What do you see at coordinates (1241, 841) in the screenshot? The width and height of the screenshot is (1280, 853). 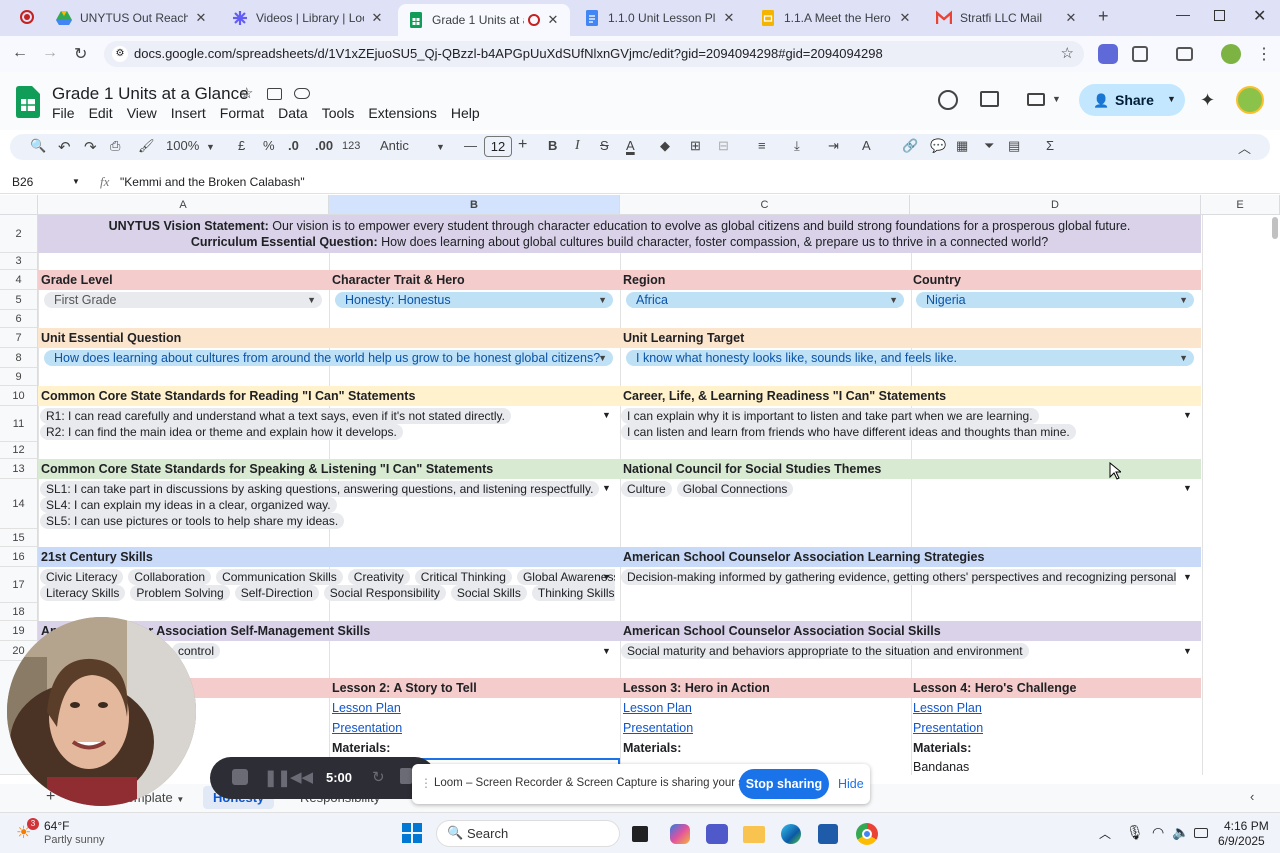 I see `clock-date: 6/9/2025` at bounding box center [1241, 841].